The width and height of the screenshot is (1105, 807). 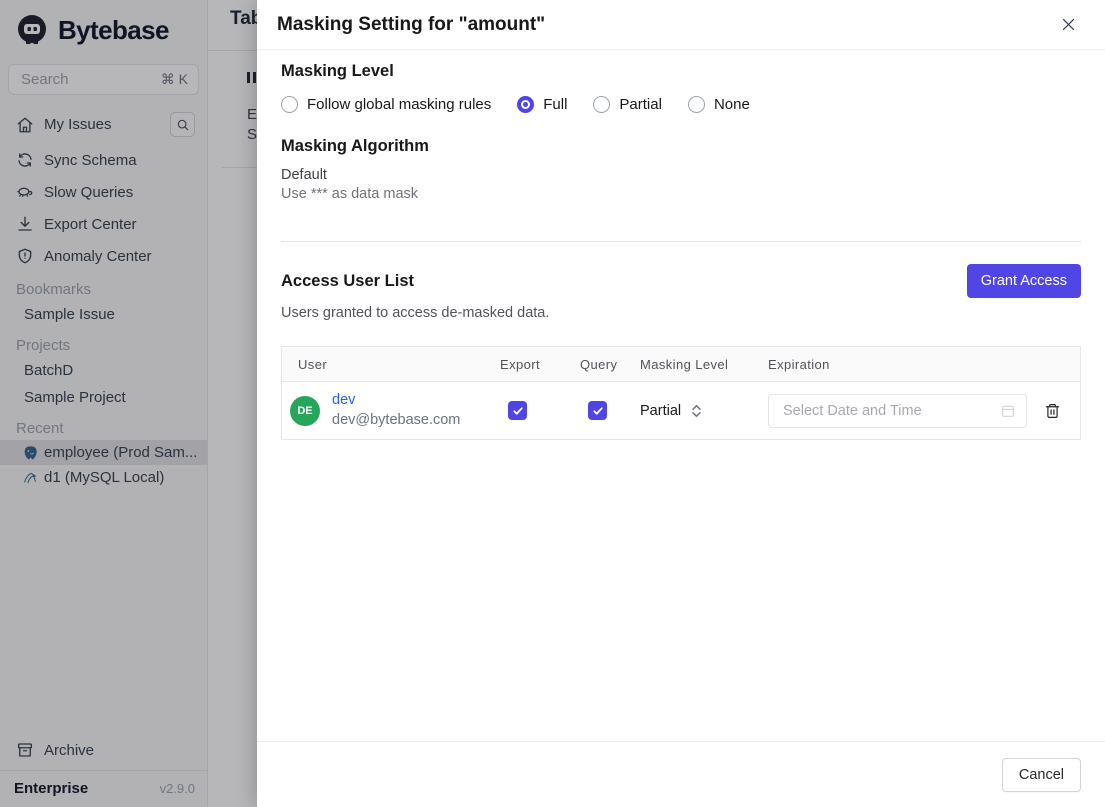 I want to click on export-cell, so click(x=540, y=410).